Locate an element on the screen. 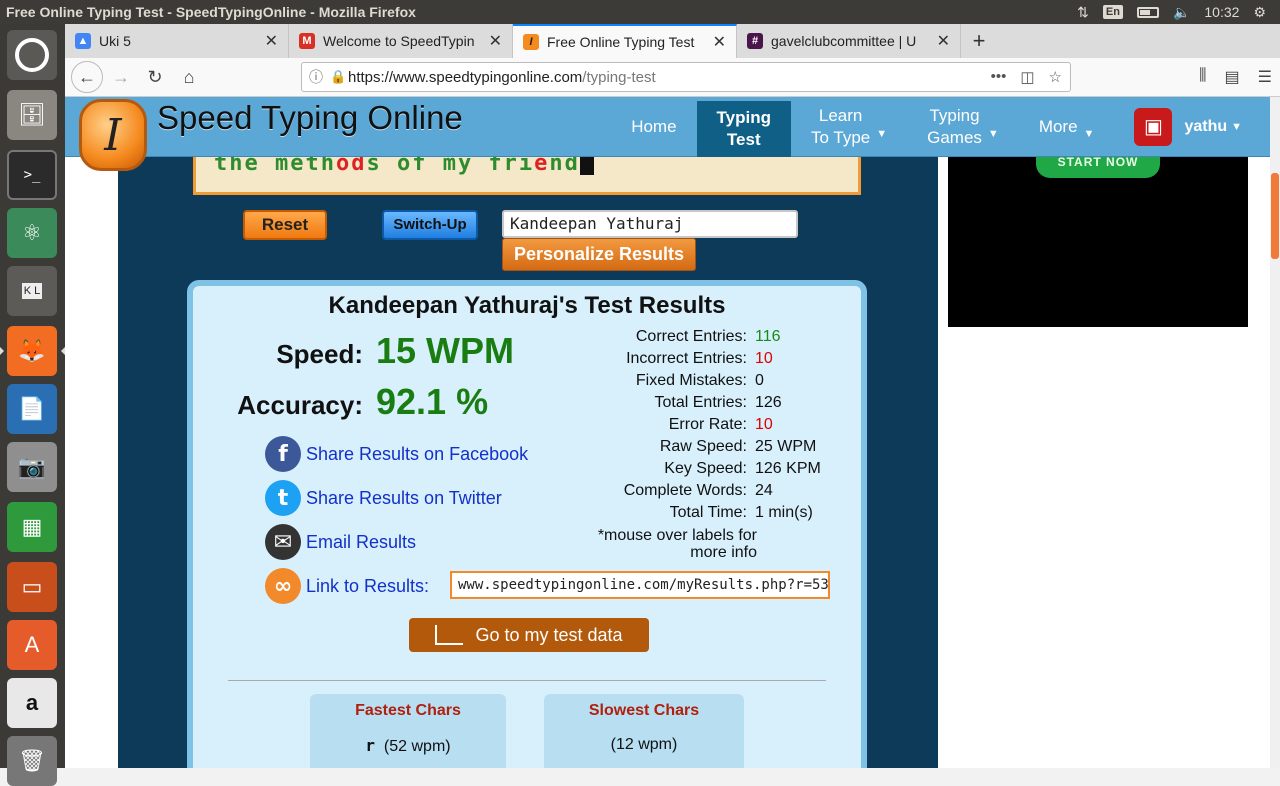 This screenshot has height=786, width=1280. site-name: Speed Typing Online is located at coordinates (310, 118).